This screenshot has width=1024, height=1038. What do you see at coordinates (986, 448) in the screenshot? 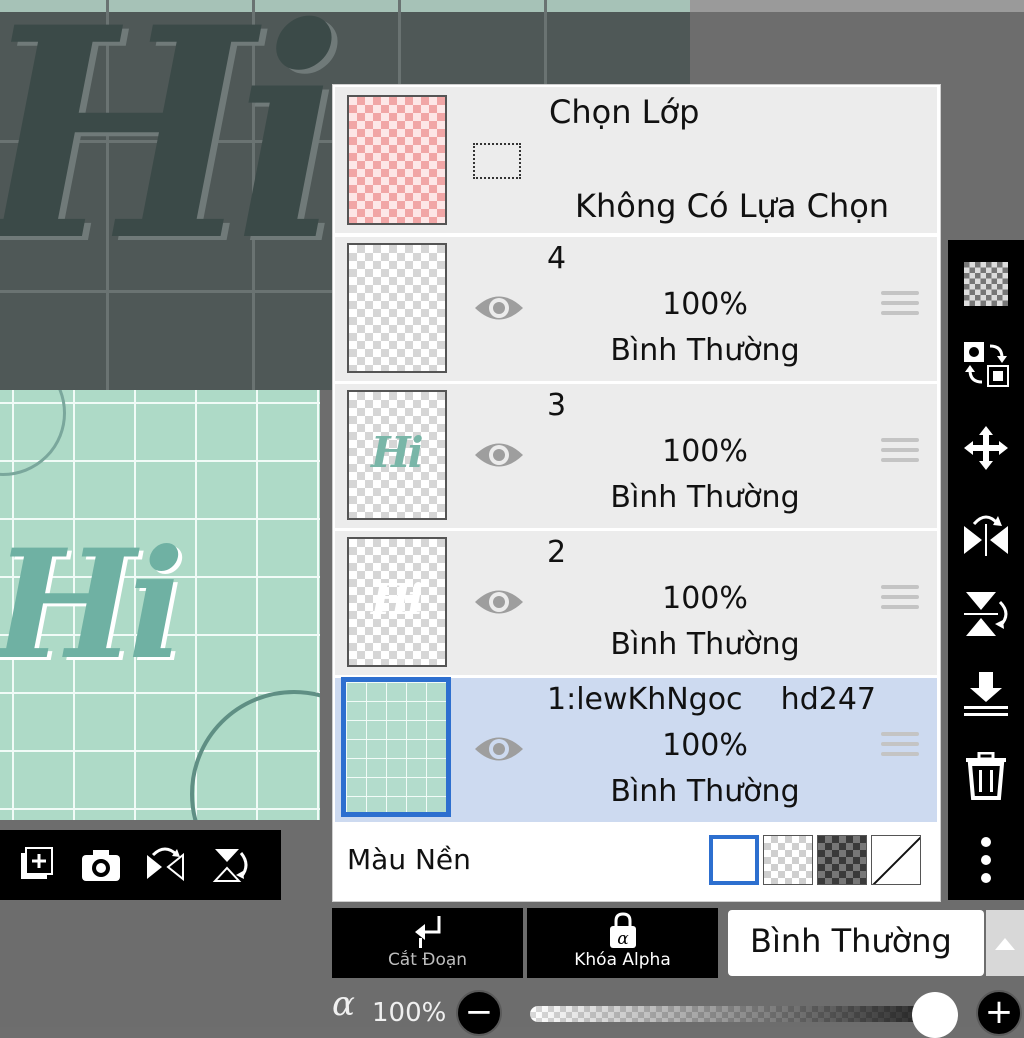
I see `move-icon` at bounding box center [986, 448].